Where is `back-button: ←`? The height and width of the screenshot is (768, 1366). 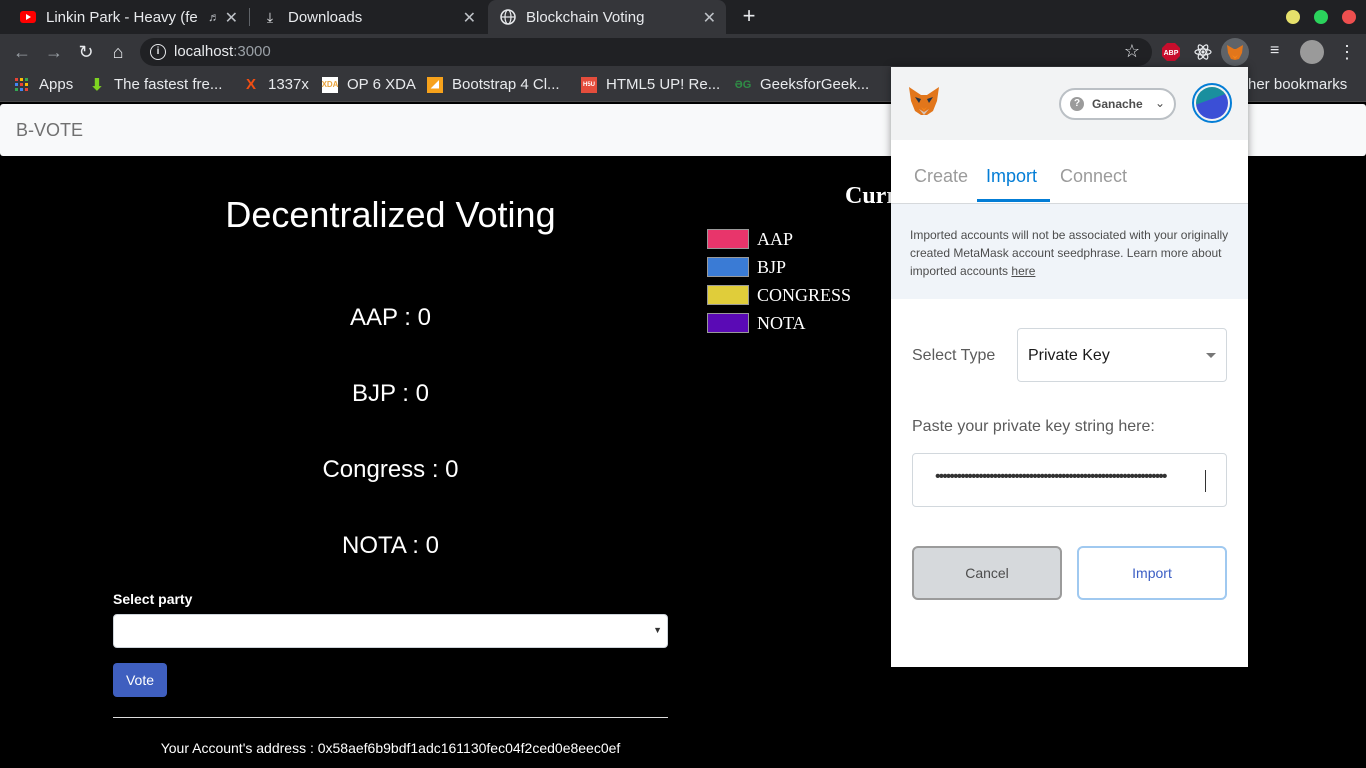 back-button: ← is located at coordinates (22, 52).